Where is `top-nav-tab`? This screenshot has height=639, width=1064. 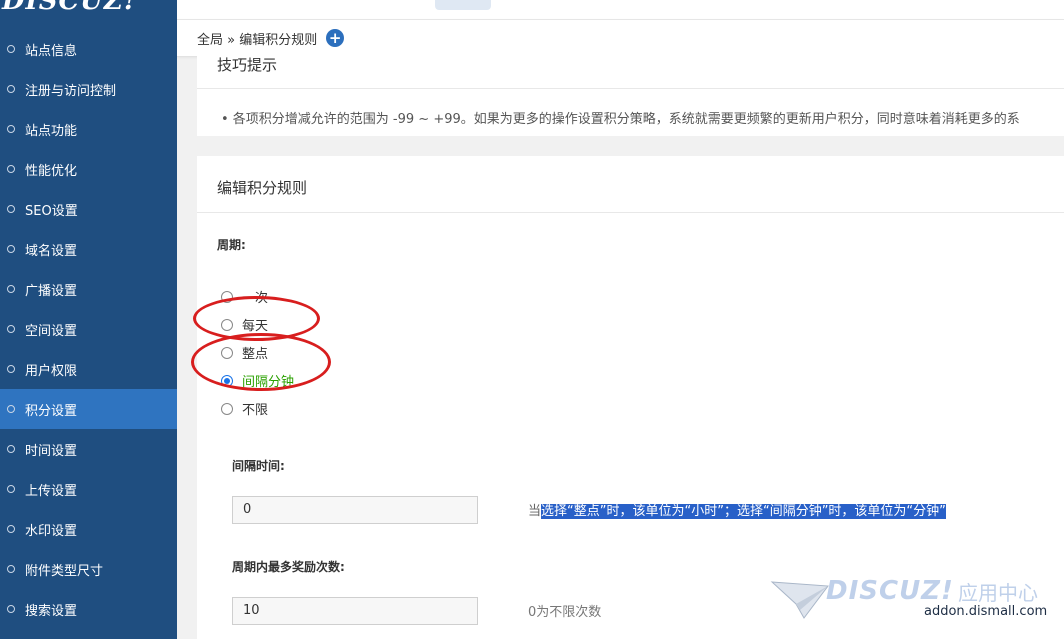
top-nav-tab is located at coordinates (463, 5).